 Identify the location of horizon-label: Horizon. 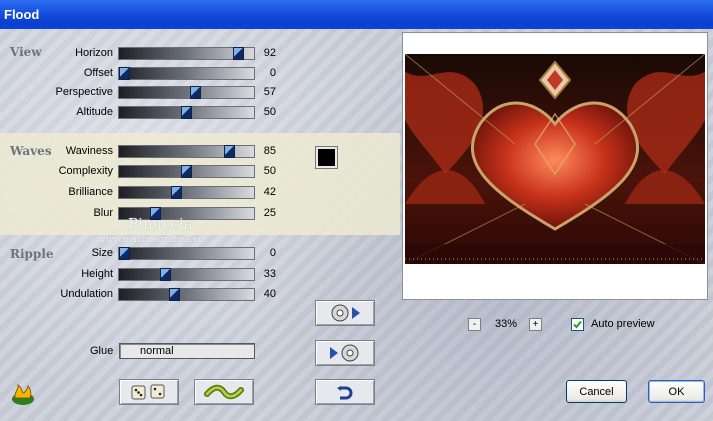
(94, 53).